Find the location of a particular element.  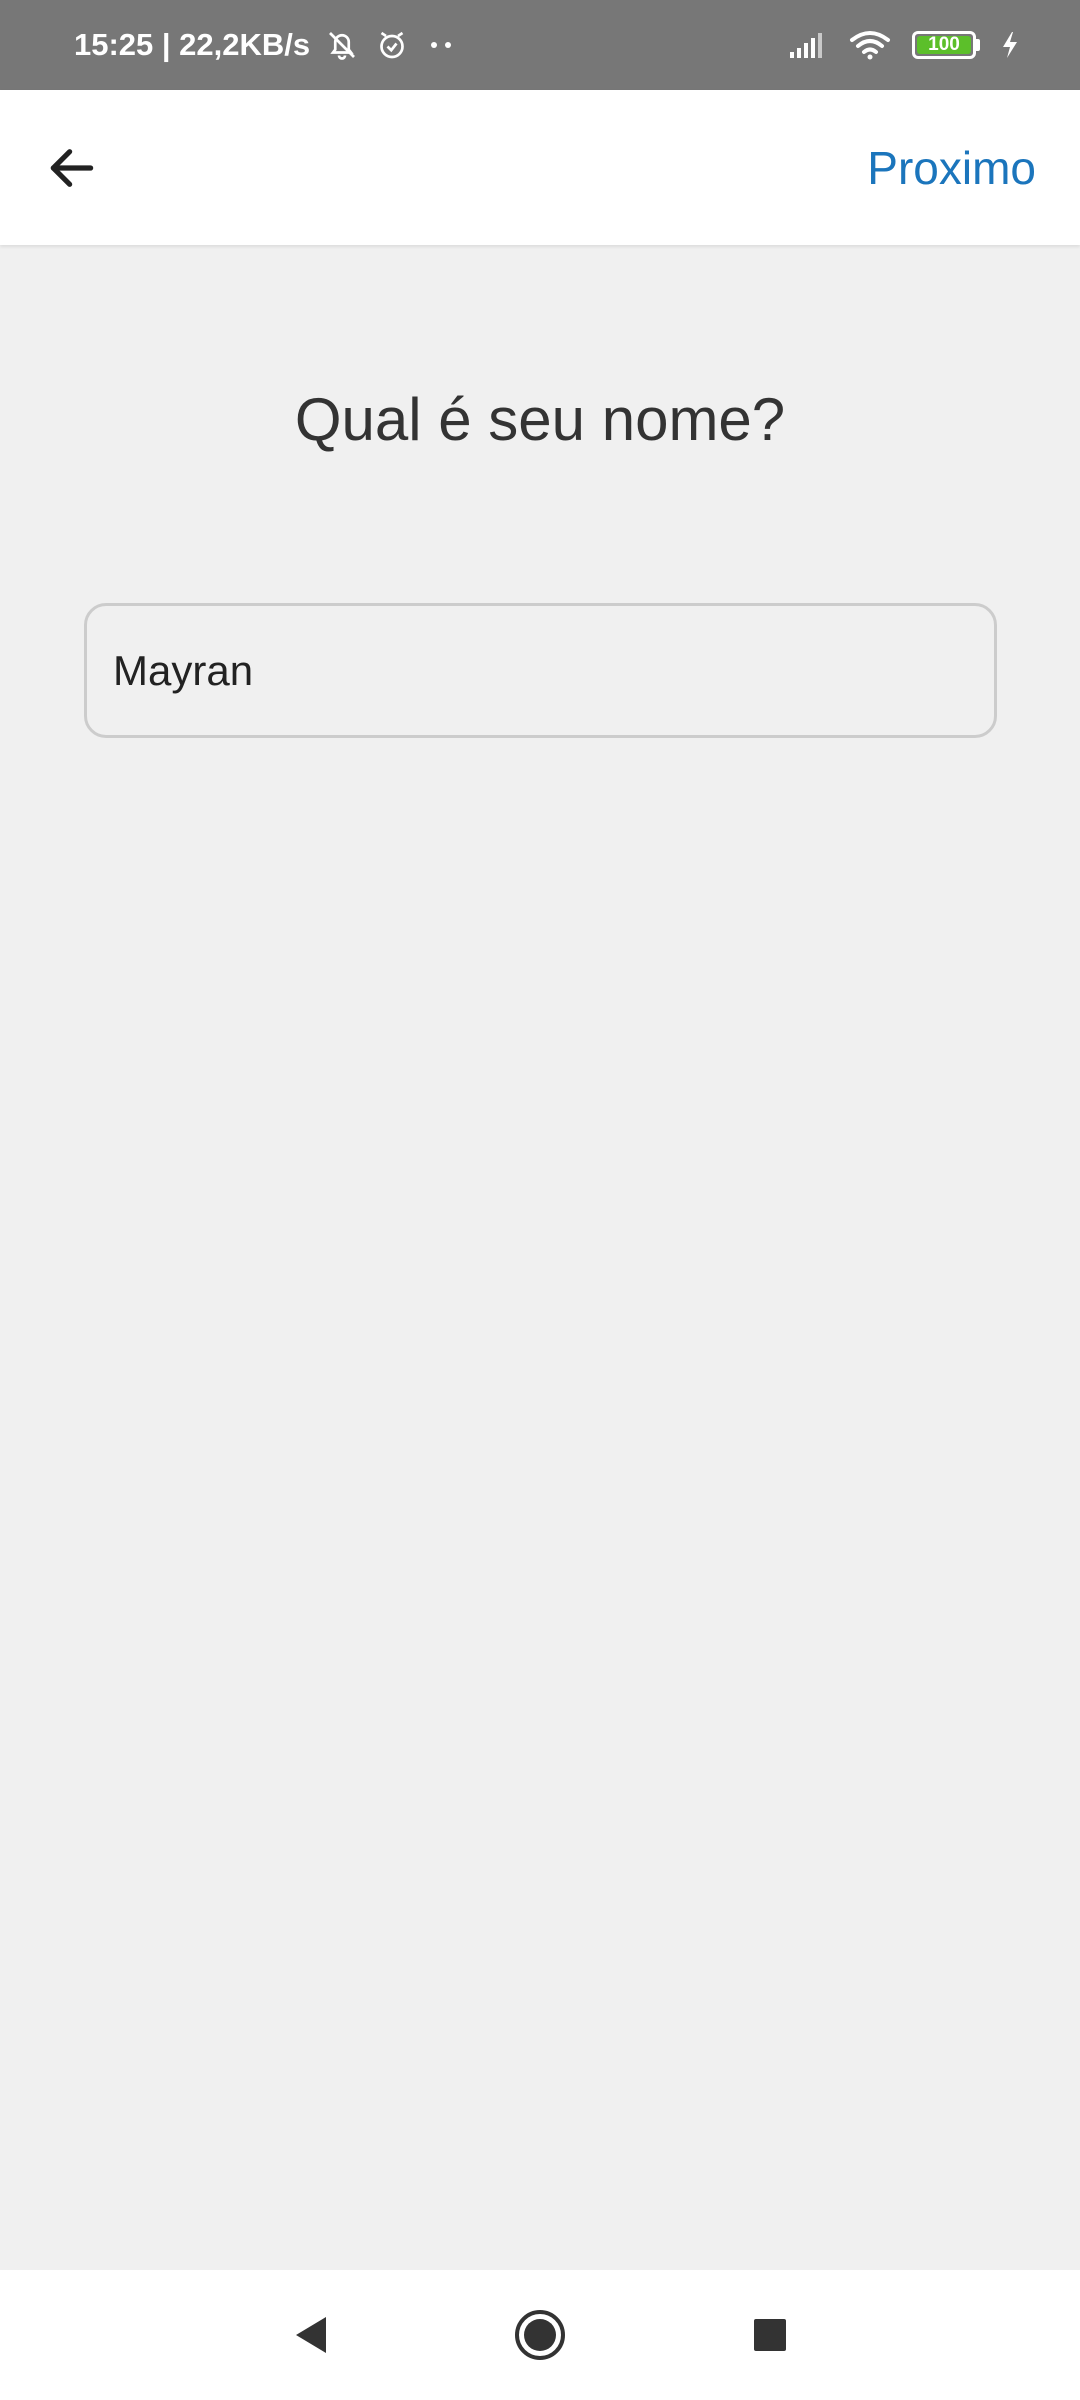

arrow-left-icon is located at coordinates (72, 167).